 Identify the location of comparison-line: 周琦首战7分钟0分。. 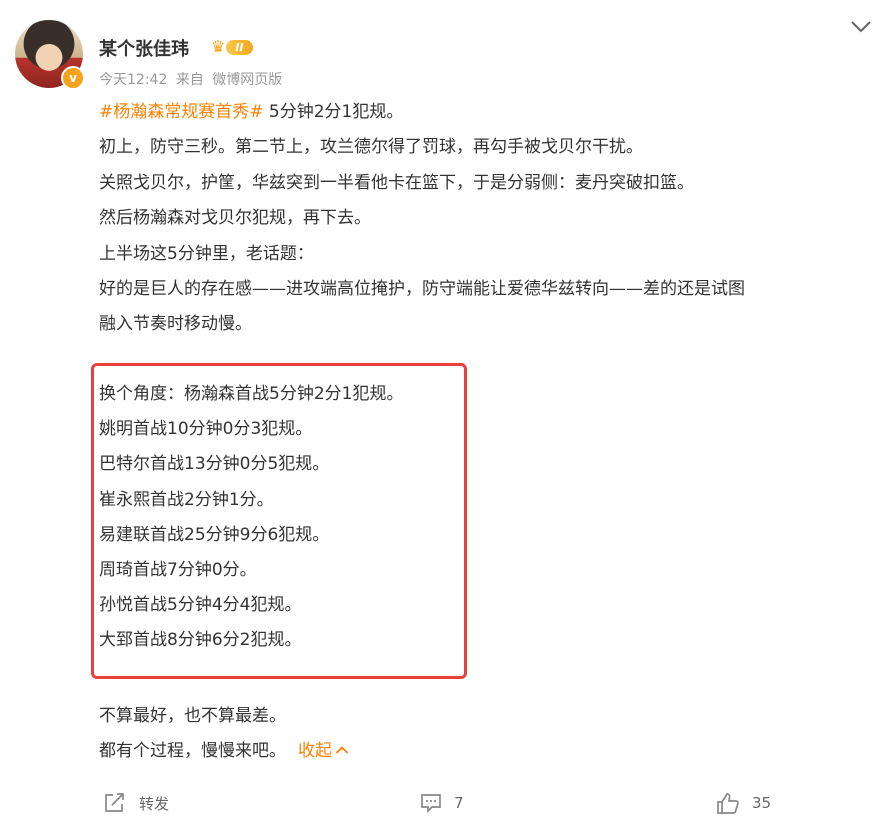
(178, 570).